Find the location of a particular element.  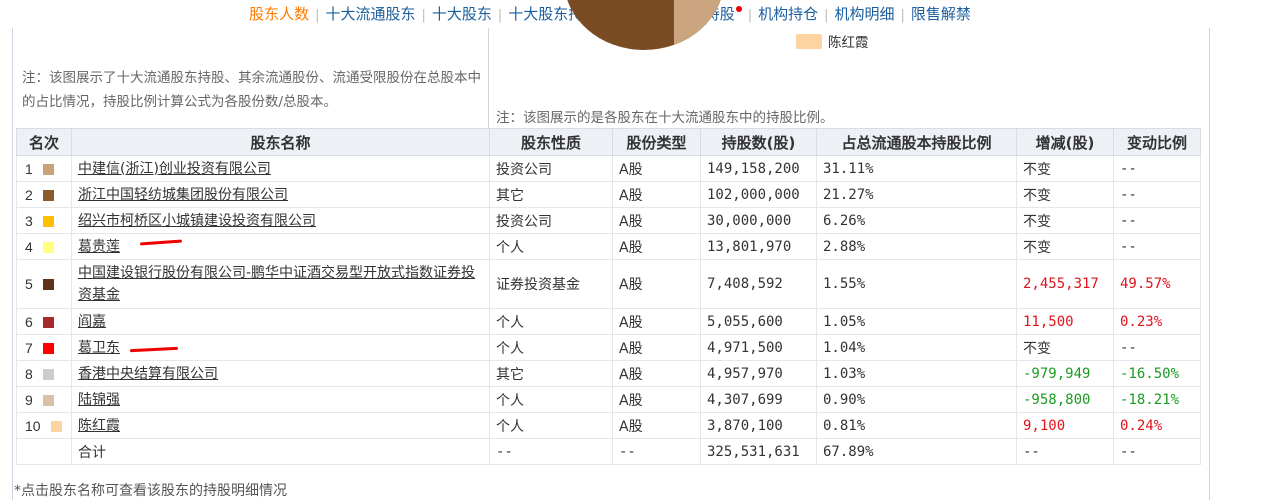

pie-legend-item: 陈红霞 is located at coordinates (832, 41).